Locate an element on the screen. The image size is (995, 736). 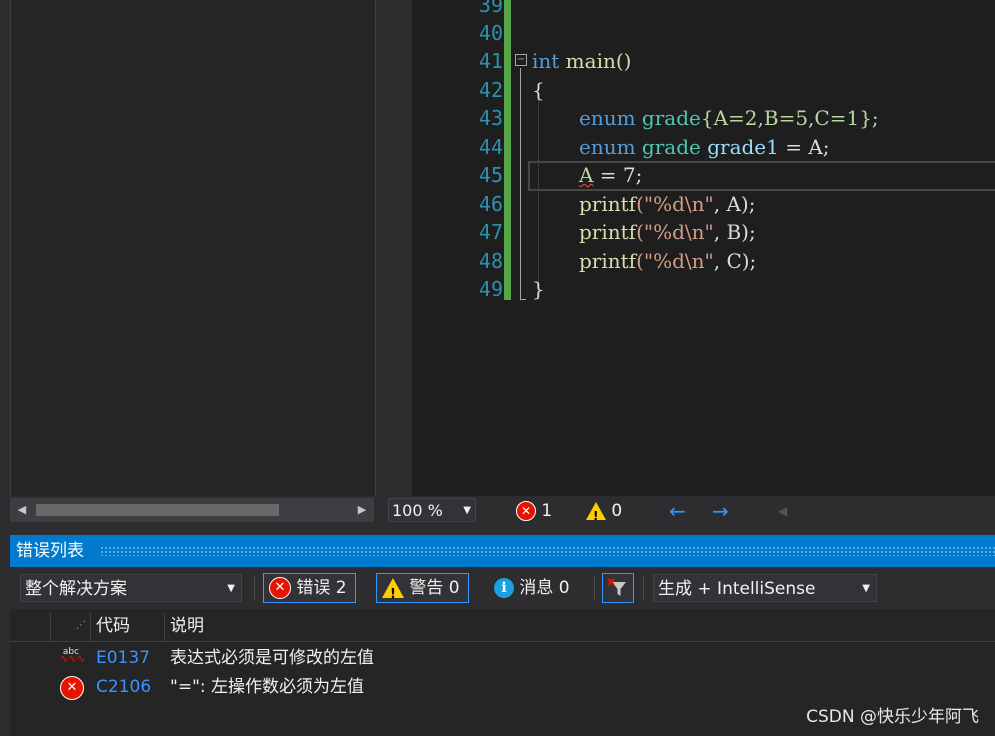
keyword: int is located at coordinates (546, 61).